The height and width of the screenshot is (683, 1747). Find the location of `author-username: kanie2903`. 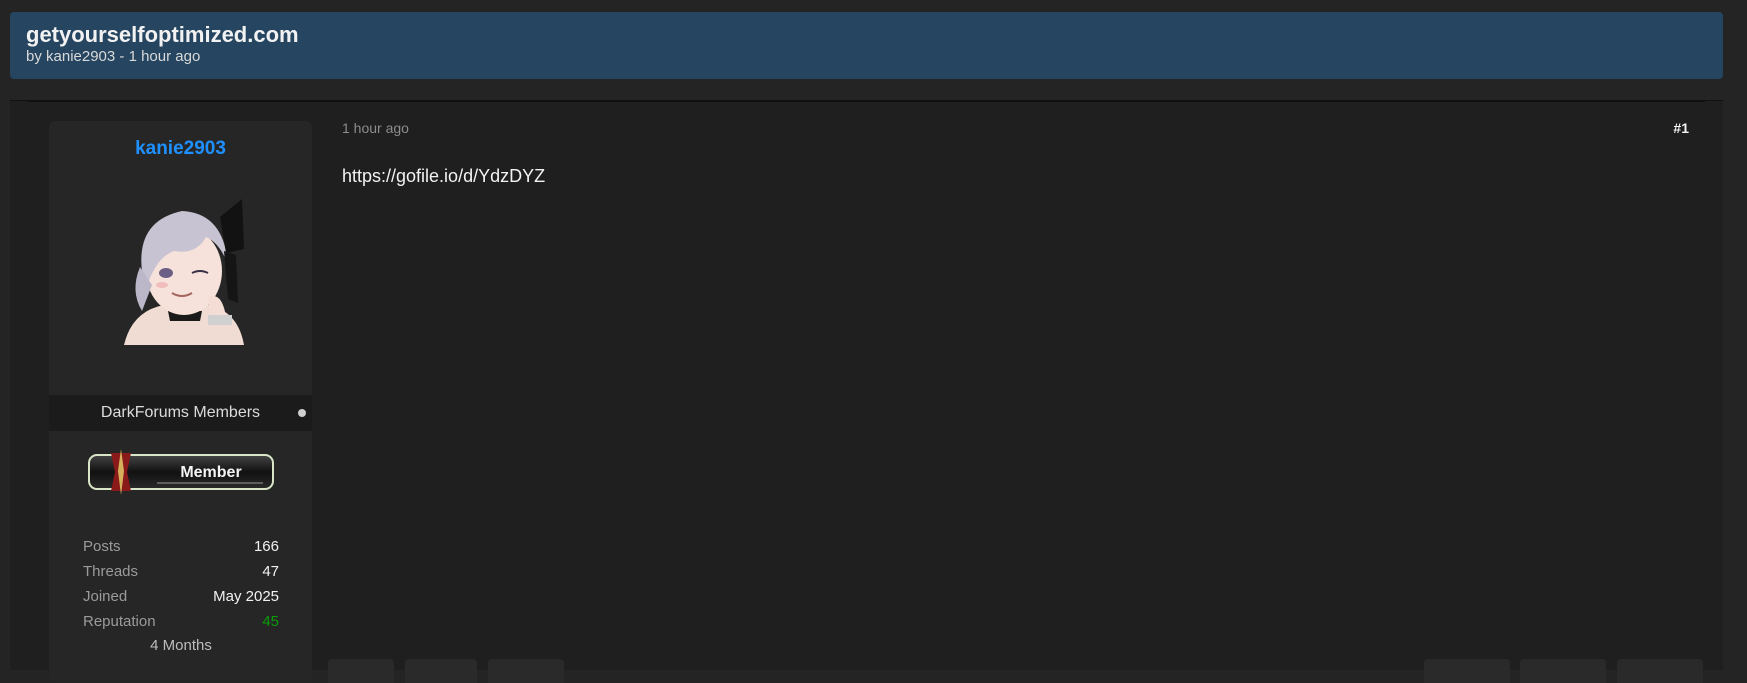

author-username: kanie2903 is located at coordinates (180, 149).